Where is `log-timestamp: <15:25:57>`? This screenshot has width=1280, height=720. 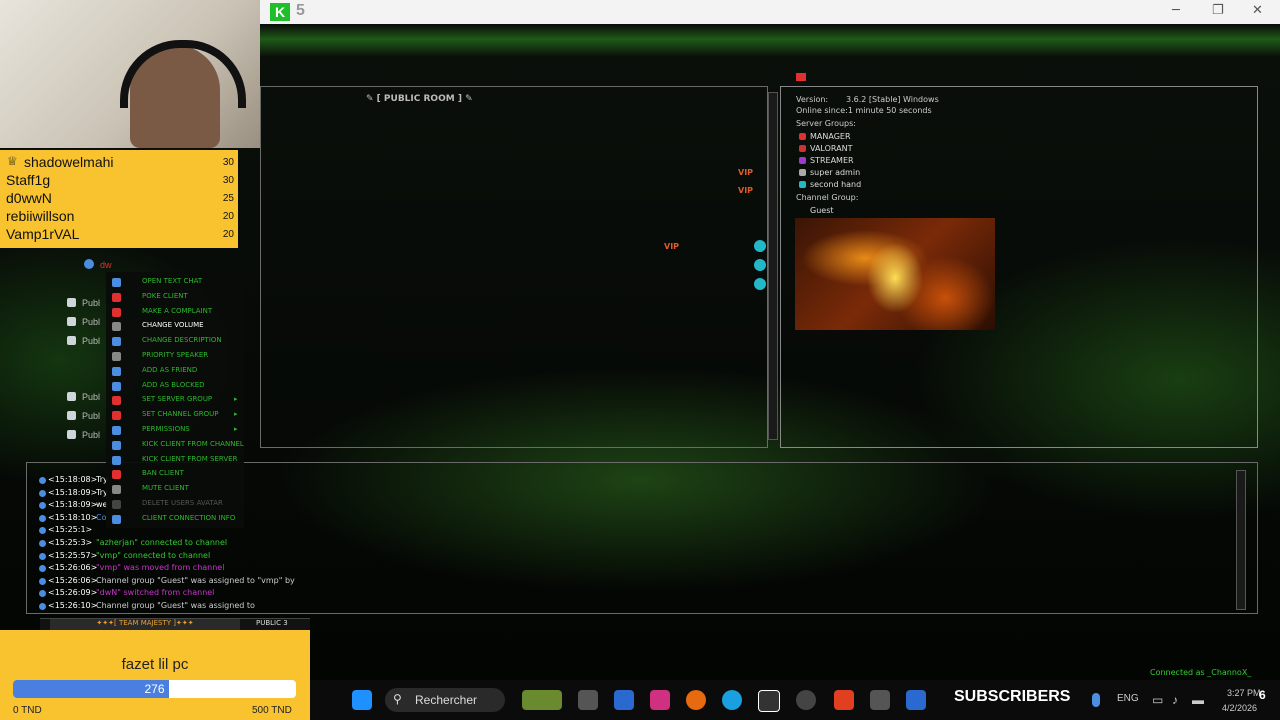 log-timestamp: <15:25:57> is located at coordinates (73, 555).